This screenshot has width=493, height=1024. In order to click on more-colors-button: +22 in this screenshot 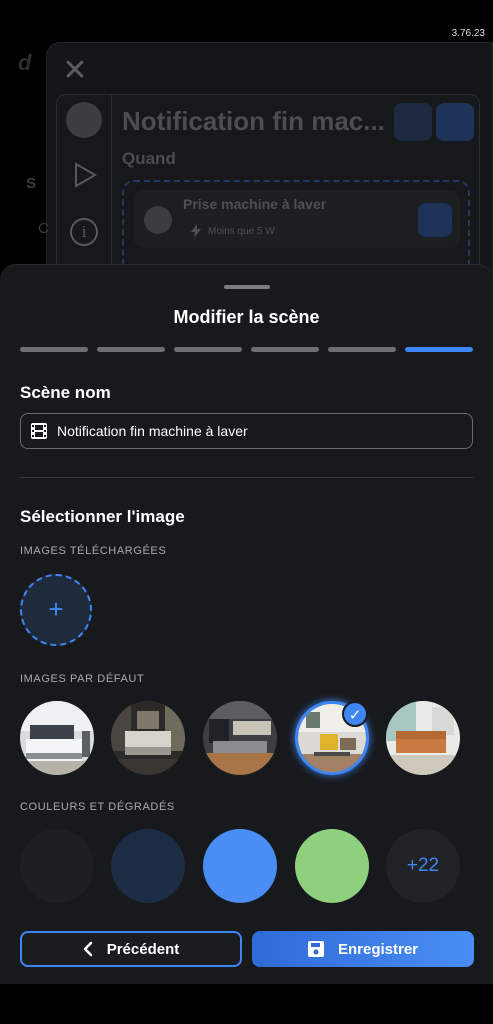, I will do `click(423, 866)`.